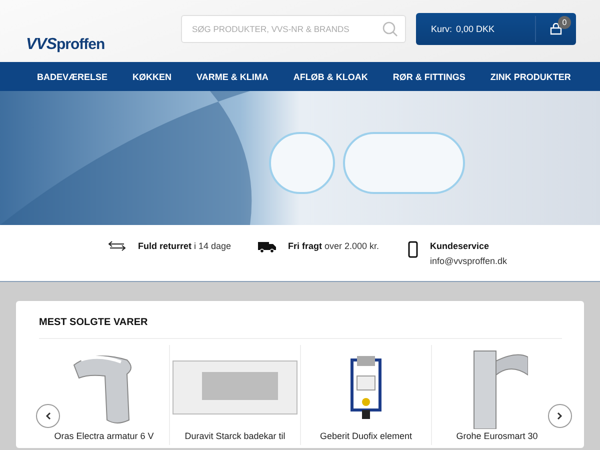 The height and width of the screenshot is (450, 600). What do you see at coordinates (556, 28) in the screenshot?
I see `shopping-bag-icon` at bounding box center [556, 28].